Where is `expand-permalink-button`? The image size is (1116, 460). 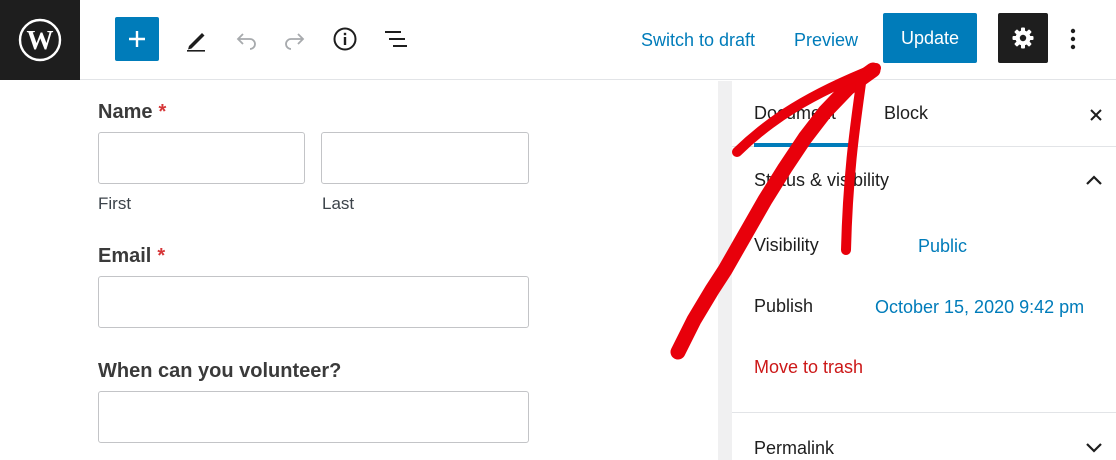
expand-permalink-button is located at coordinates (1094, 448).